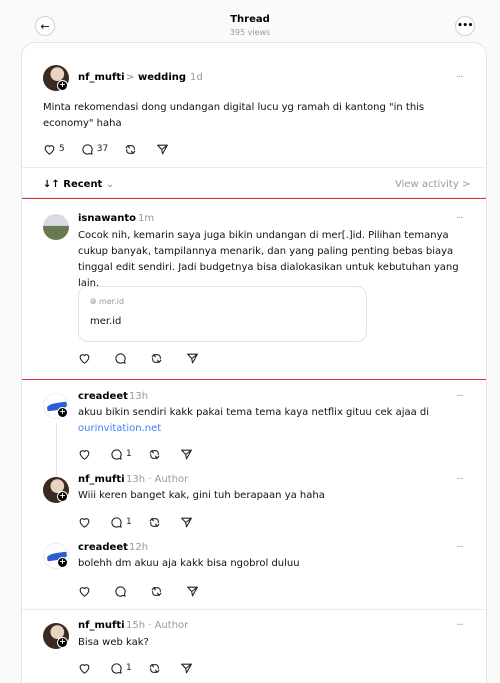 The image size is (500, 683). Describe the element at coordinates (106, 321) in the screenshot. I see `preview-title: mer.id` at that location.